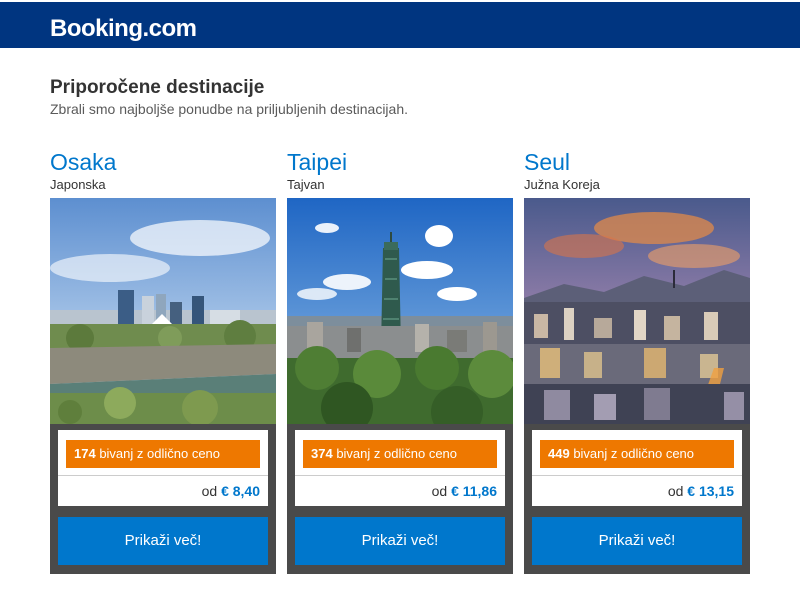  I want to click on price-from: od € 11,86, so click(464, 491).